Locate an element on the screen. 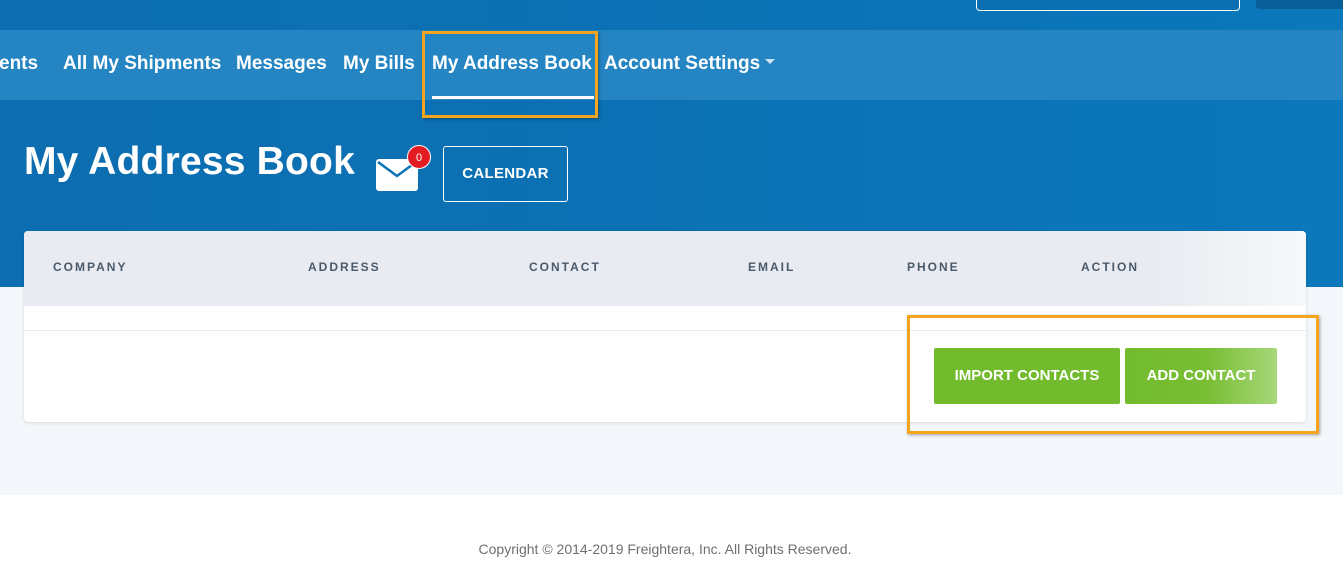 This screenshot has height=577, width=1343. column-header-company: COMPANY is located at coordinates (90, 267).